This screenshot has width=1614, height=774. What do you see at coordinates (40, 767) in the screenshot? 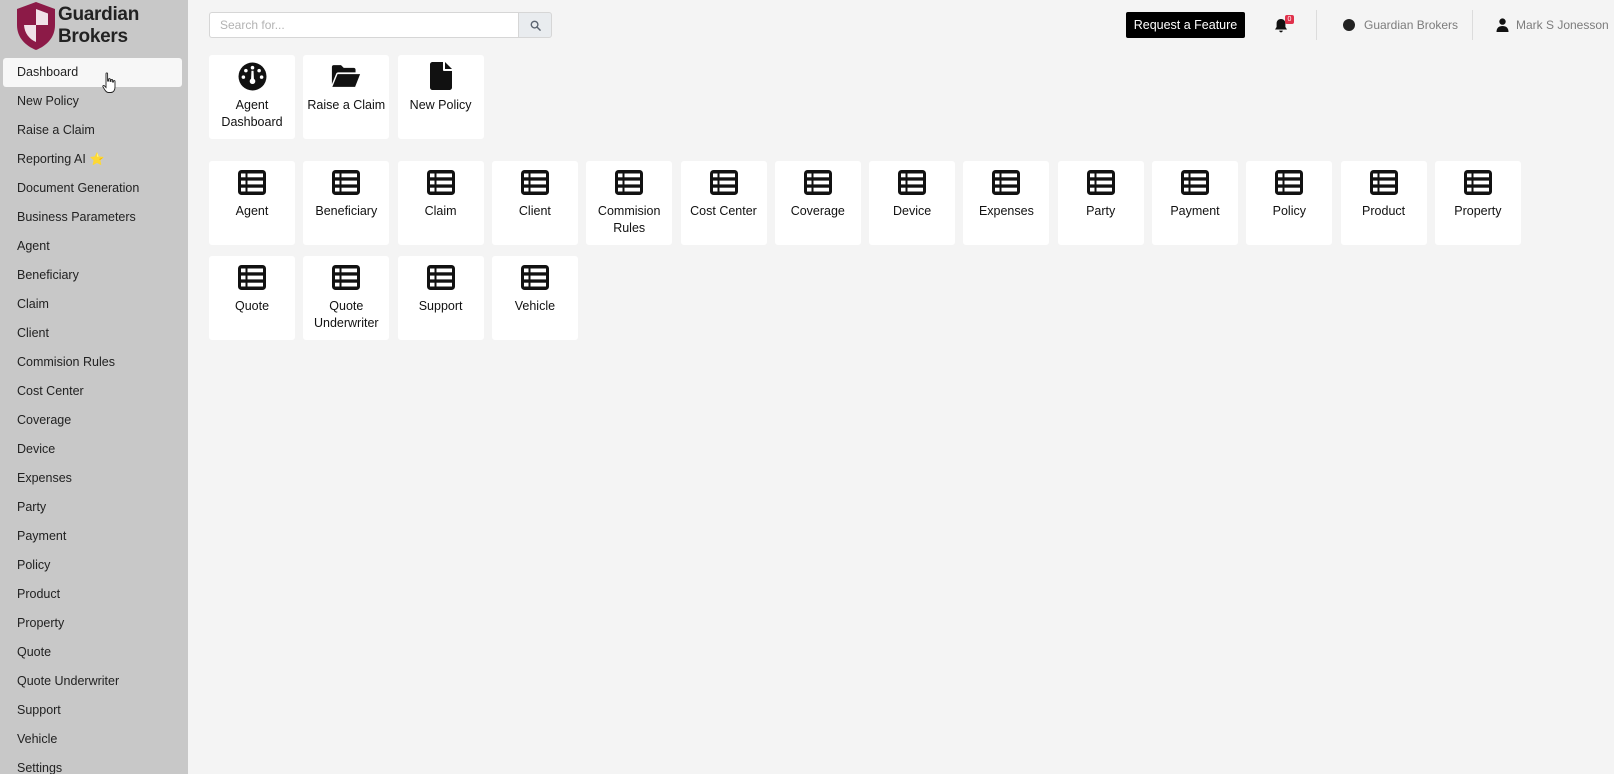
I see `sidebar-item-label: Settings` at bounding box center [40, 767].